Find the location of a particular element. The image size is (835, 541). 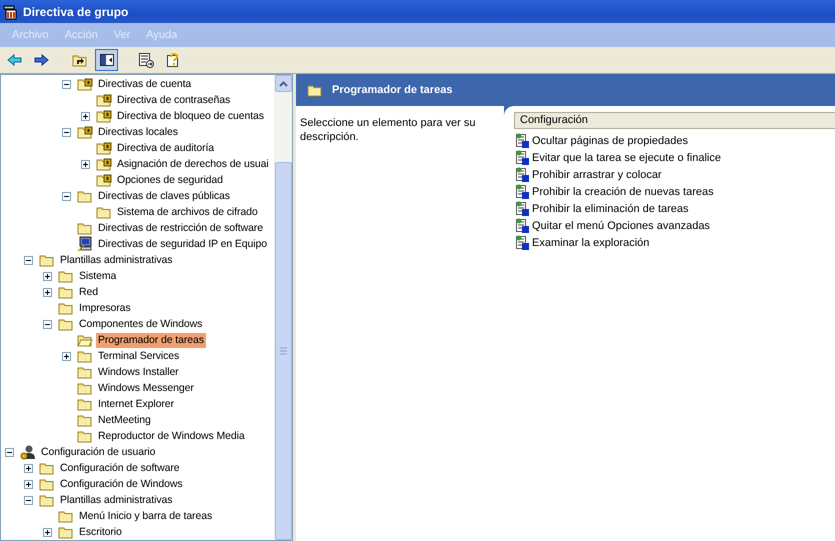

tree-item: Impresoras is located at coordinates (105, 308).